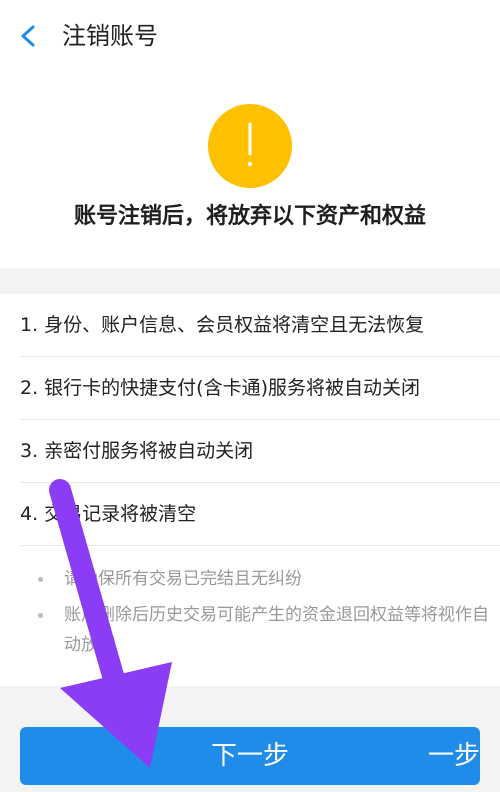 The image size is (500, 792). Describe the element at coordinates (276, 630) in the screenshot. I see `note-text: 账户删除后历史交易可能产生的资金退回权益等将视作自动放弃` at that location.